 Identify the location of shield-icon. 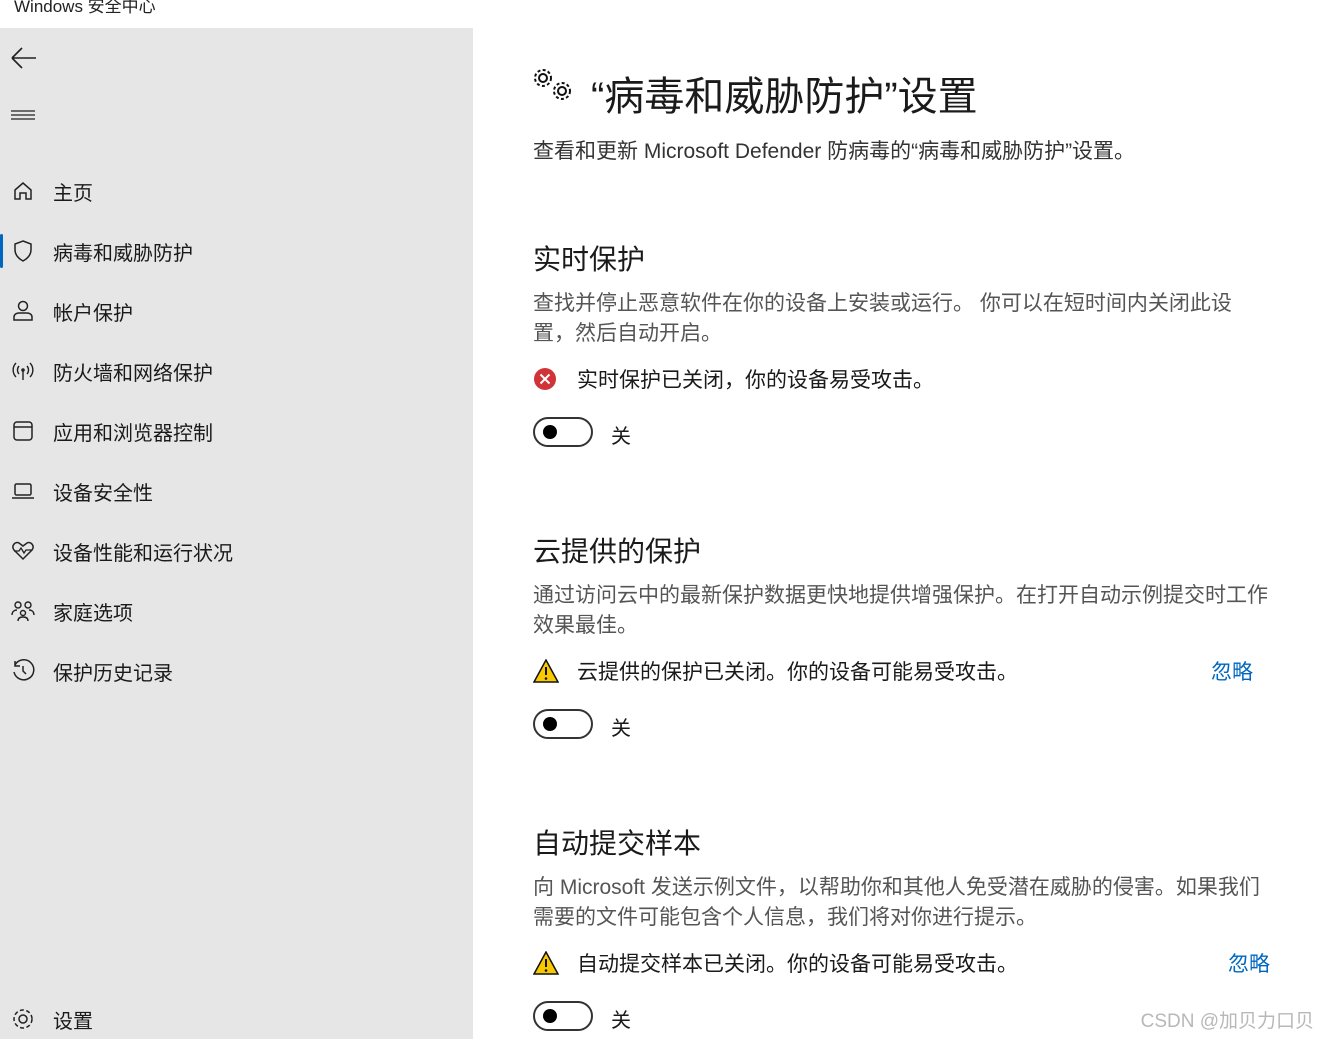
(23, 251).